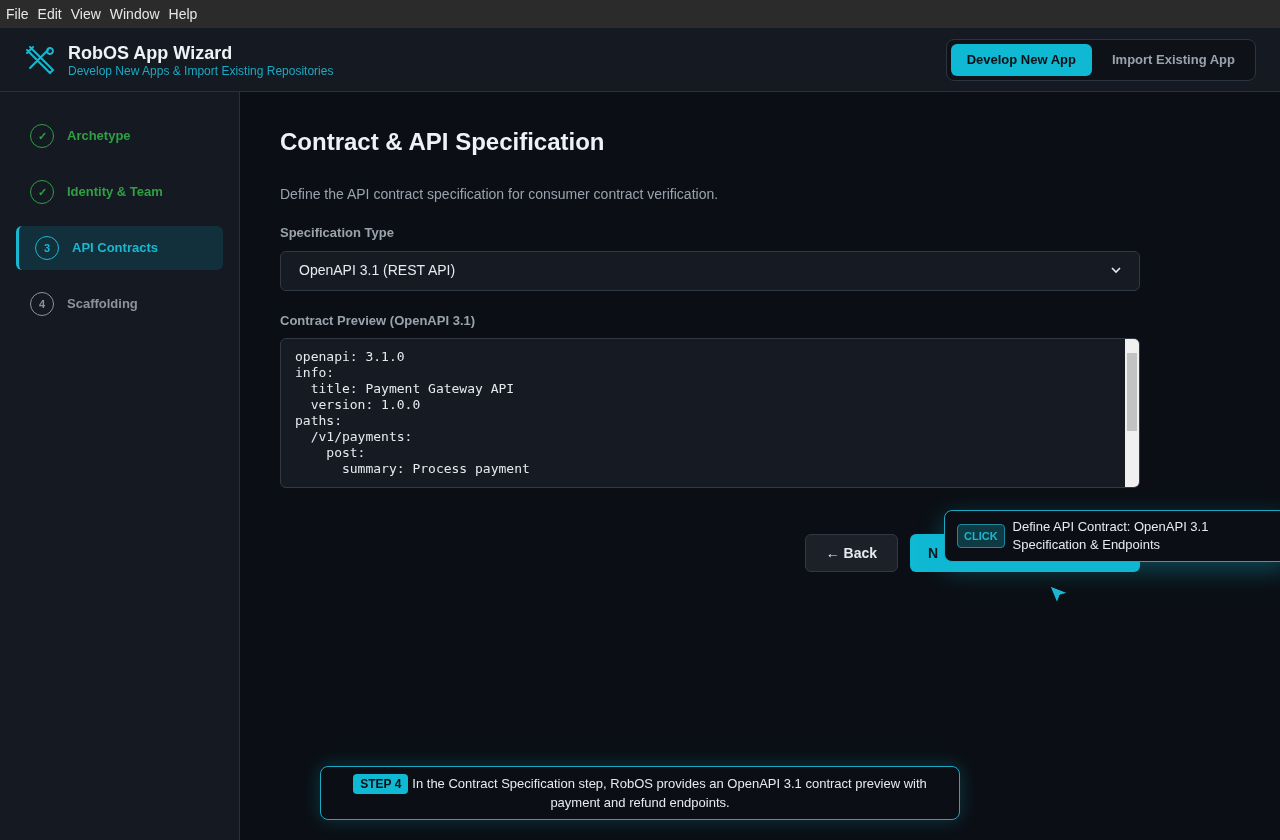  Describe the element at coordinates (115, 192) in the screenshot. I see `step-label: Identity & Team` at that location.